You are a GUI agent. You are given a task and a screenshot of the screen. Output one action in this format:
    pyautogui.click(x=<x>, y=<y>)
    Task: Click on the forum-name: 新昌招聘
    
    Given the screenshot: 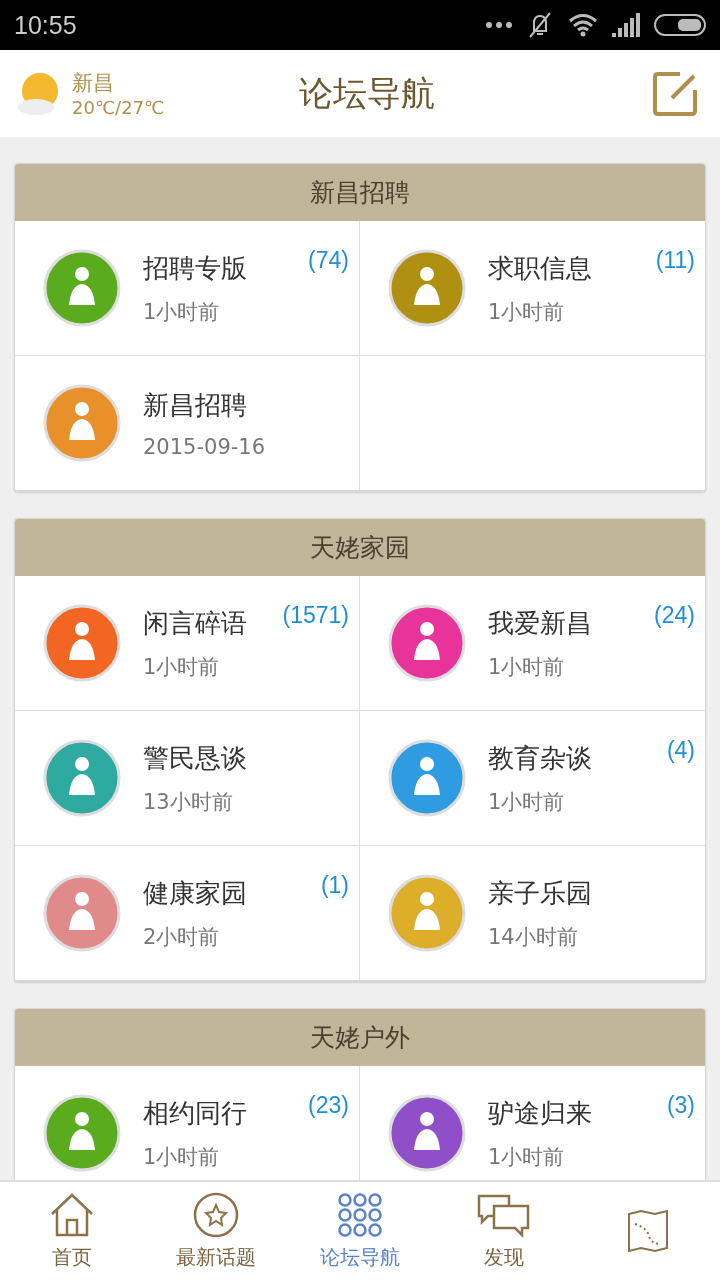 What is the action you would take?
    pyautogui.click(x=195, y=405)
    